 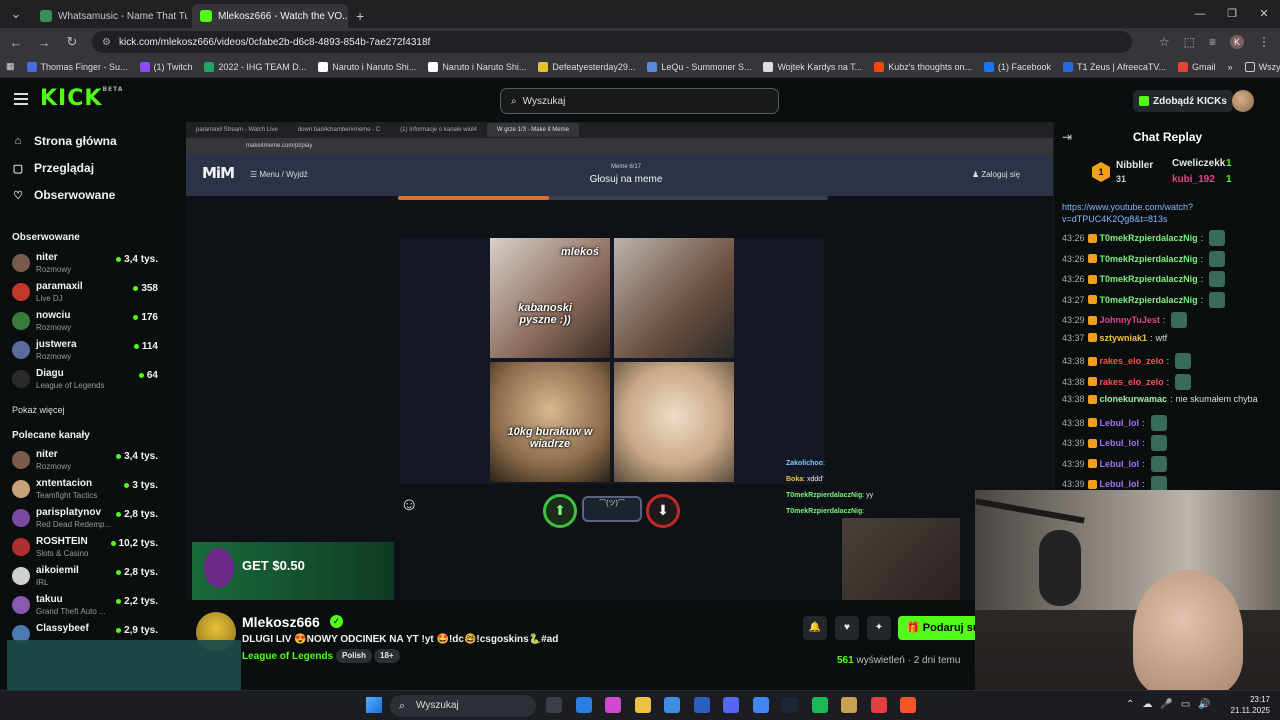 I want to click on browser-menu-icon: ⋮, so click(x=1264, y=42).